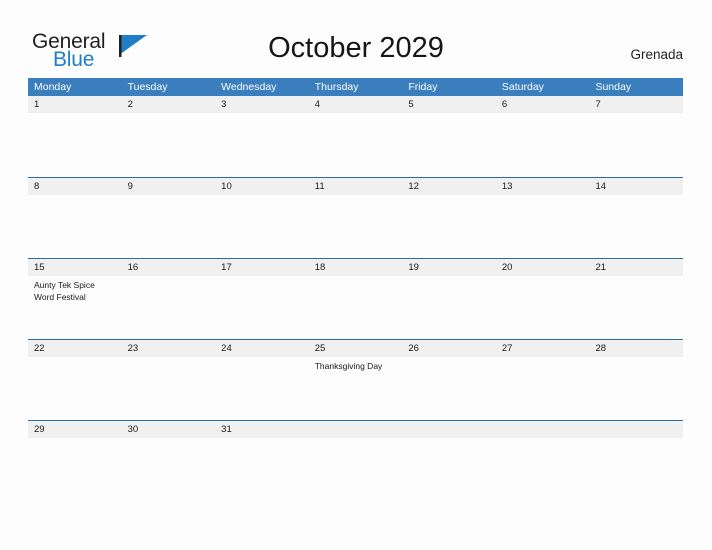 This screenshot has width=712, height=550. I want to click on week-day-bodies: Thanksgiving Day, so click(355, 389).